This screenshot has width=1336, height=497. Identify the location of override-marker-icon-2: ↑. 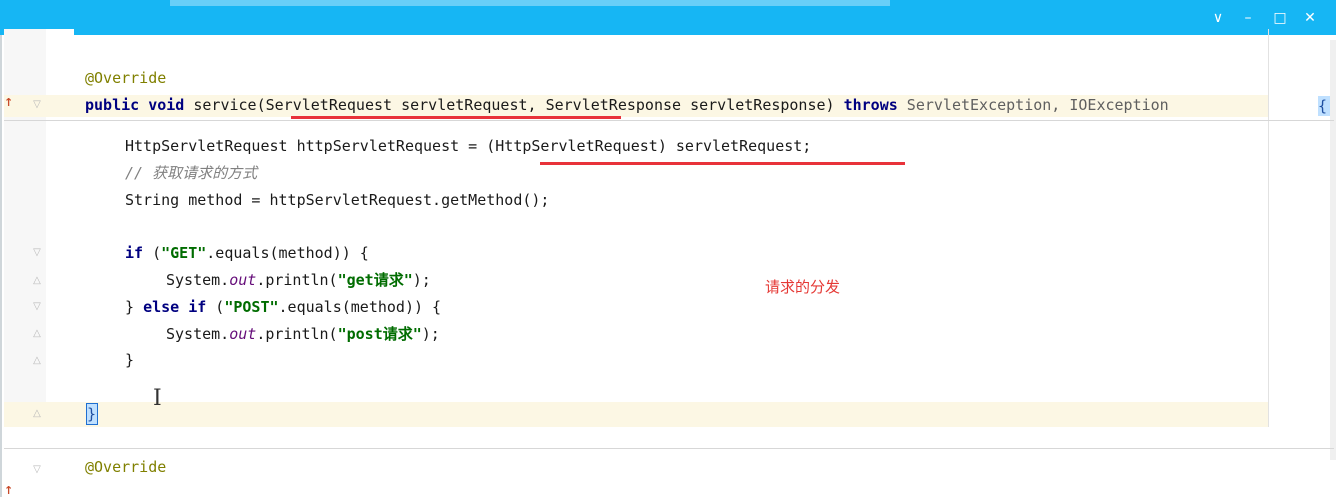
(9, 491).